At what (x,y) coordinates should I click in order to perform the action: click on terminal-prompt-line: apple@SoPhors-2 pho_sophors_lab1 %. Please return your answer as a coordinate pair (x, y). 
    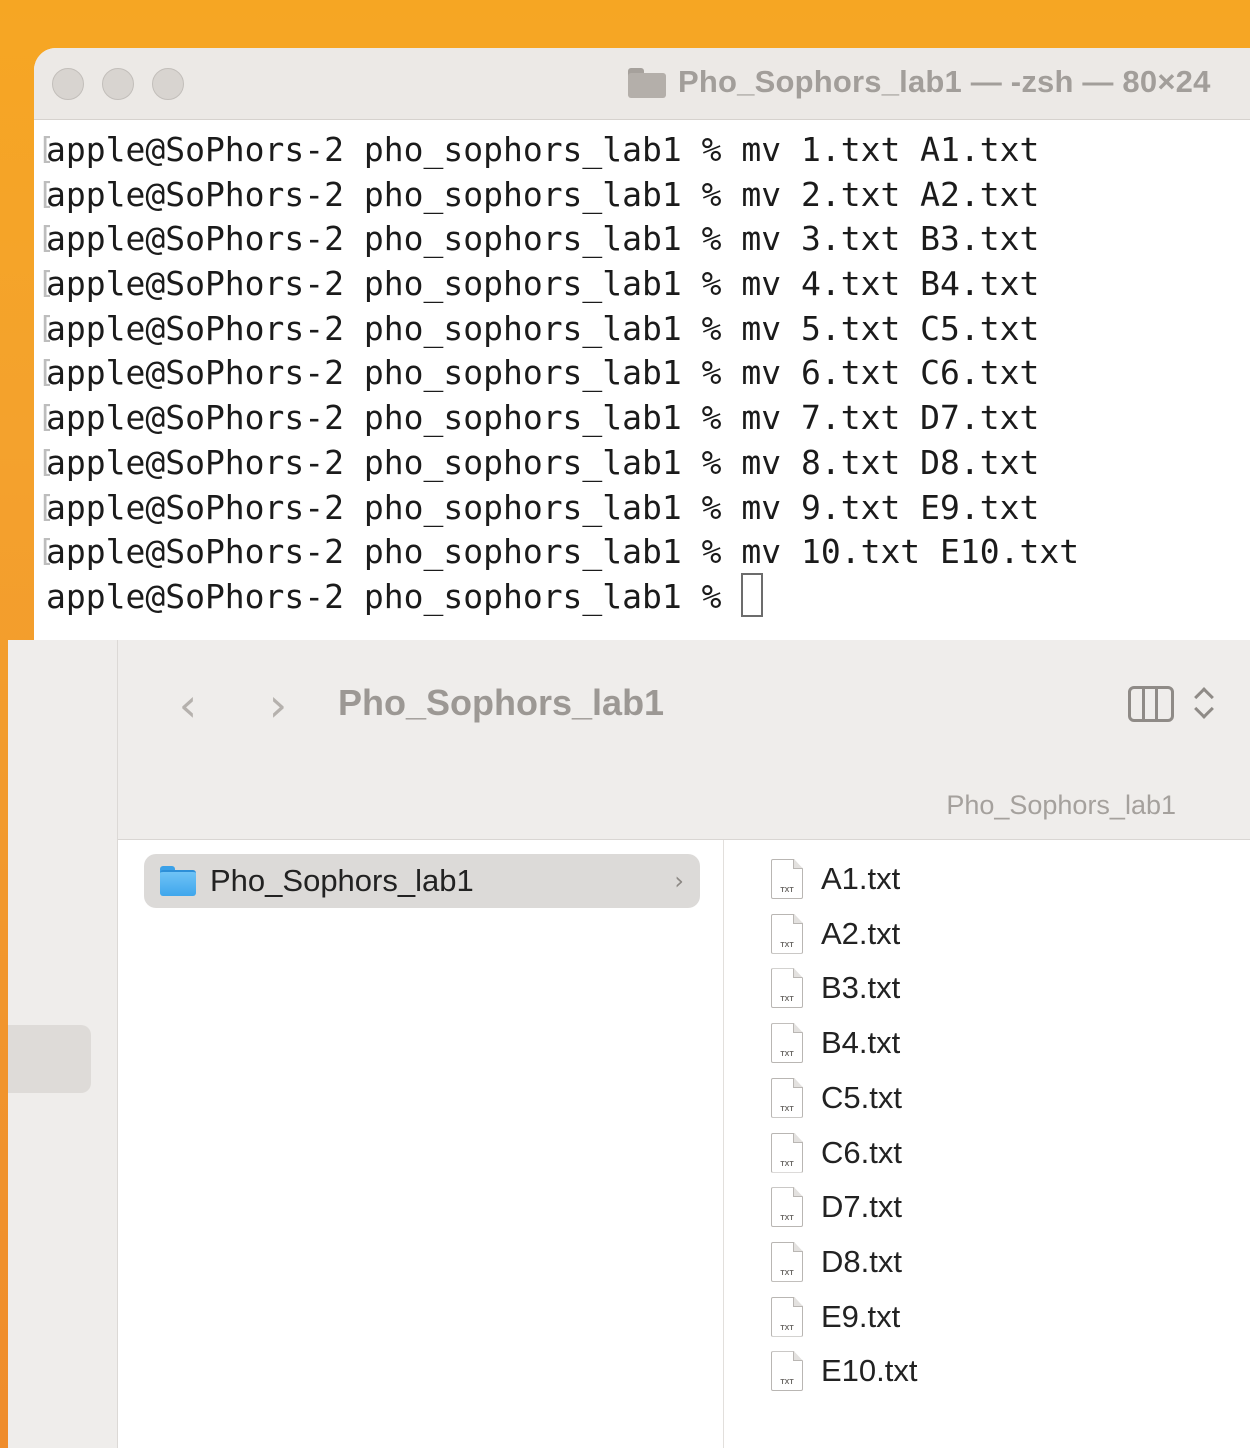
    Looking at the image, I should click on (648, 596).